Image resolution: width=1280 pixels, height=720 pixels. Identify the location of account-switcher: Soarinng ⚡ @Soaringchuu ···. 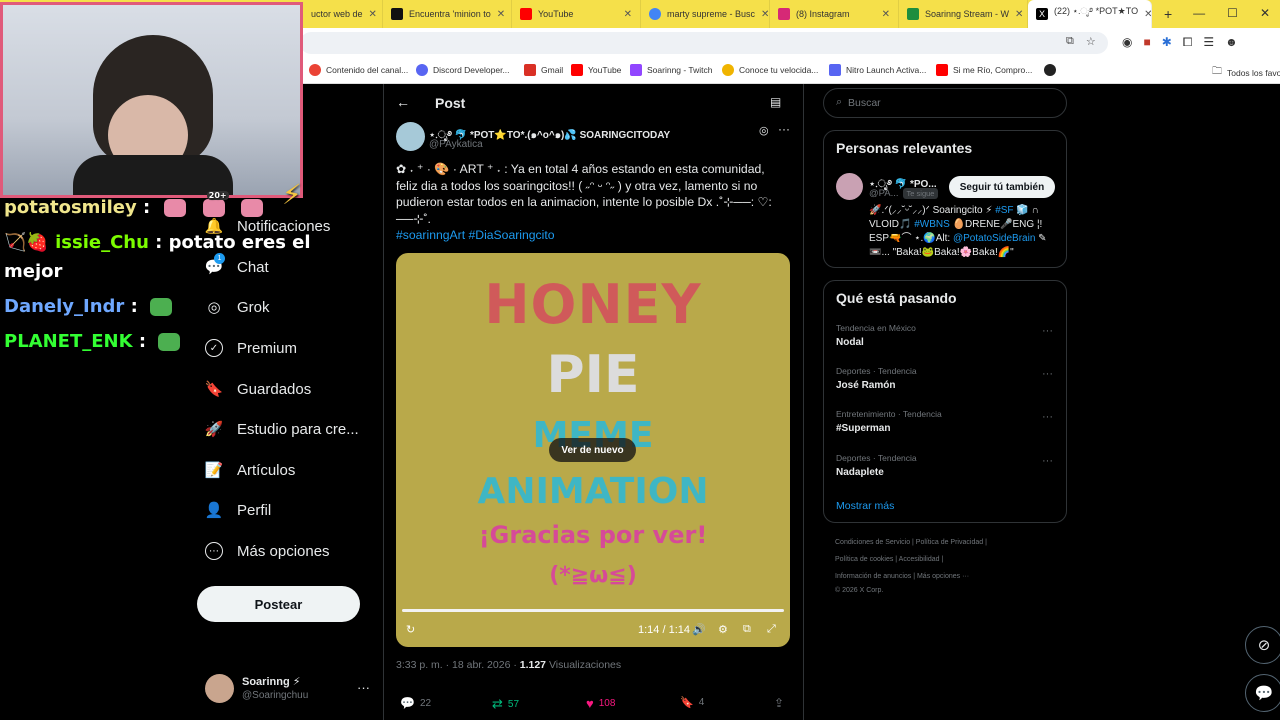
(290, 690).